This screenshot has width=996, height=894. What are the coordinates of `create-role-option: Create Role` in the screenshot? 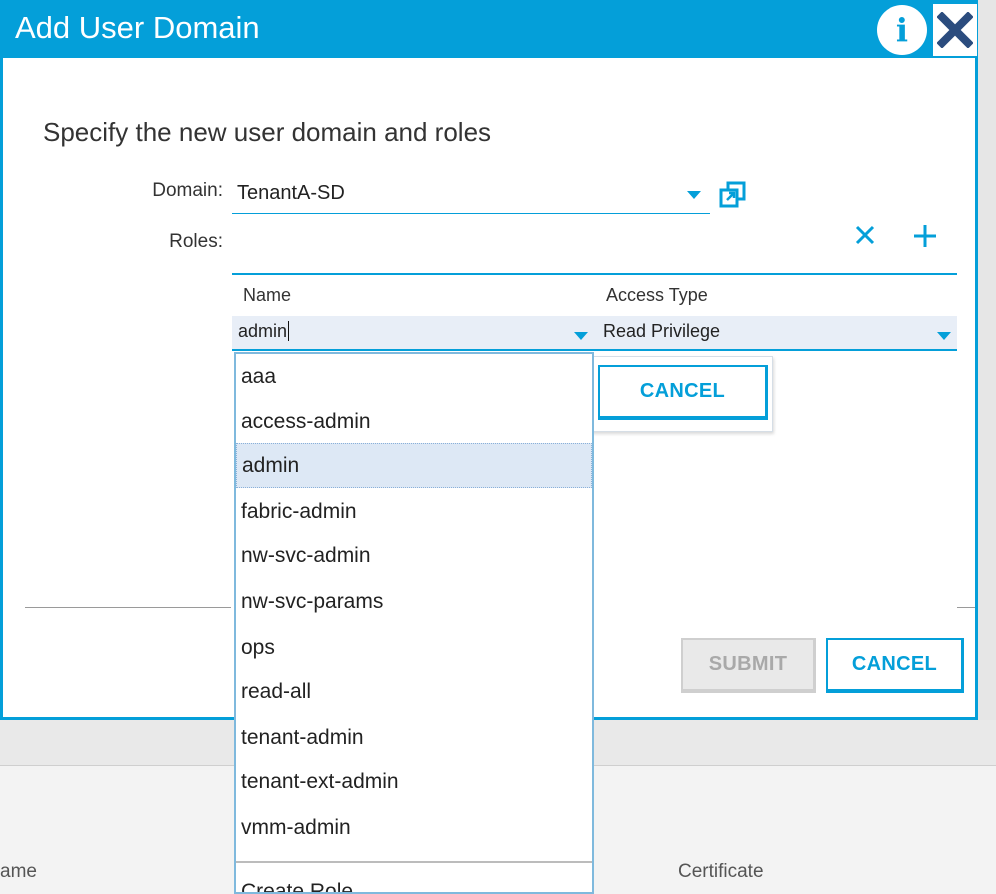 It's located at (297, 886).